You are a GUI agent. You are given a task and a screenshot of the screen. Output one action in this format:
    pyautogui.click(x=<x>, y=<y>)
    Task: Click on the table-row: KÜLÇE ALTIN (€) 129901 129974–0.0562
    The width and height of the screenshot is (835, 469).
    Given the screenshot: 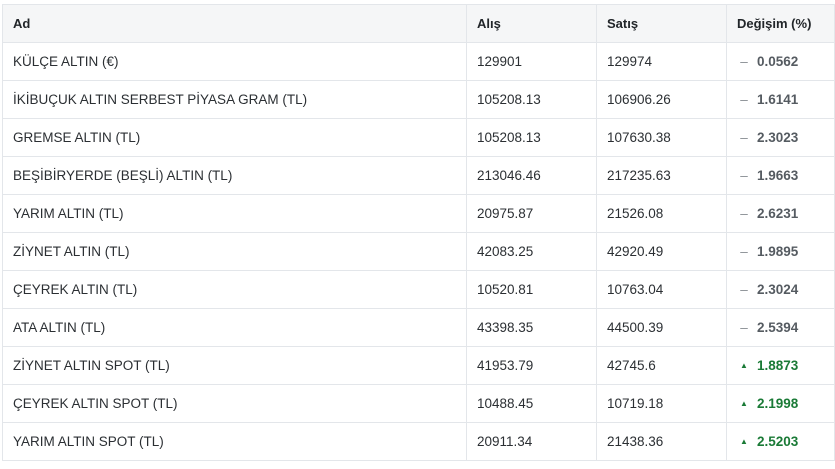 What is the action you would take?
    pyautogui.click(x=418, y=61)
    